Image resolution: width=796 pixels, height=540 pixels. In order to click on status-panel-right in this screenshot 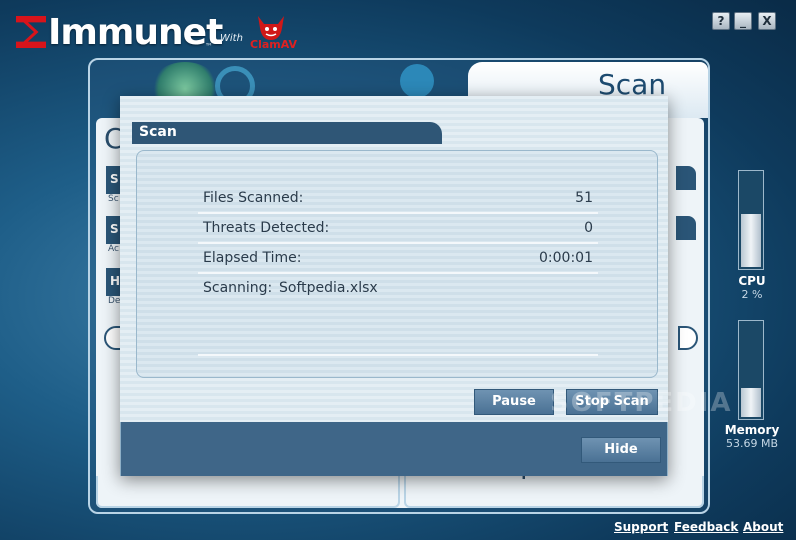, I will do `click(554, 492)`.